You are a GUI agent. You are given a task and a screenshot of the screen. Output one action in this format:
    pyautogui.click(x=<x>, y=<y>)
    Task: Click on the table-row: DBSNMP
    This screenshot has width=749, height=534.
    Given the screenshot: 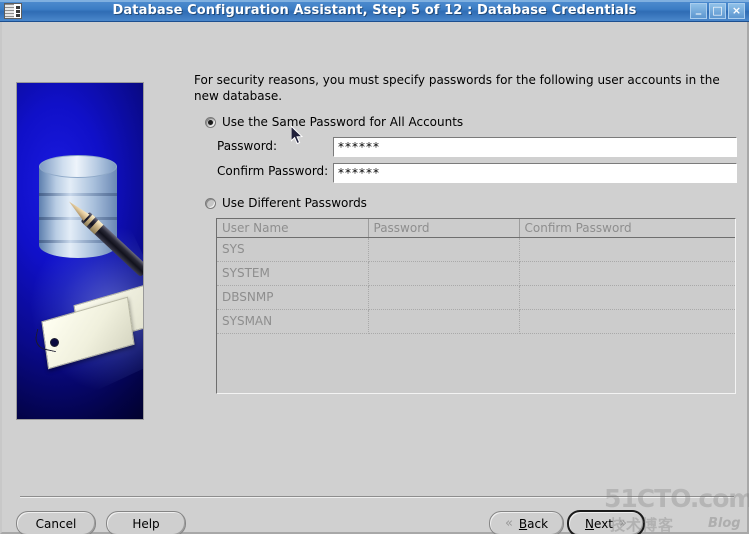 What is the action you would take?
    pyautogui.click(x=476, y=297)
    